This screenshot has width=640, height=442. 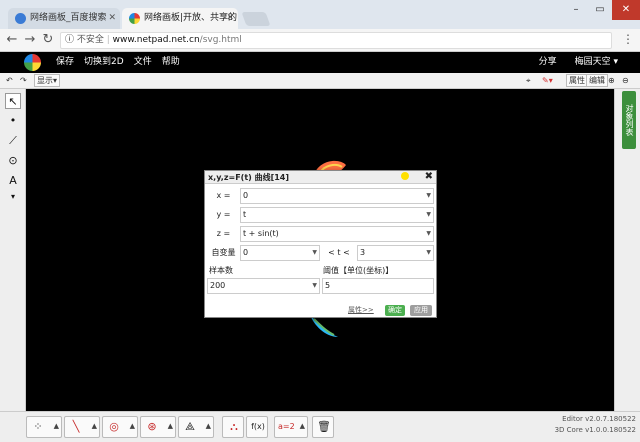 I want to click on zoom-out-icon: ⊖, so click(x=625, y=81).